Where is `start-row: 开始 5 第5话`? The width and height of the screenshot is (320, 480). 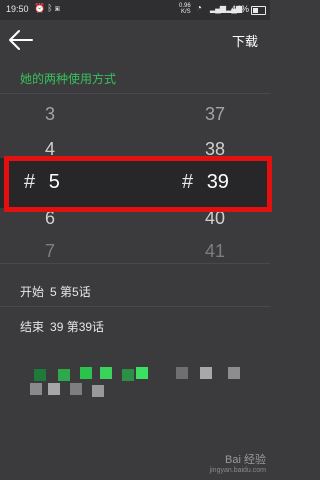 start-row: 开始 5 第5话 is located at coordinates (55, 291).